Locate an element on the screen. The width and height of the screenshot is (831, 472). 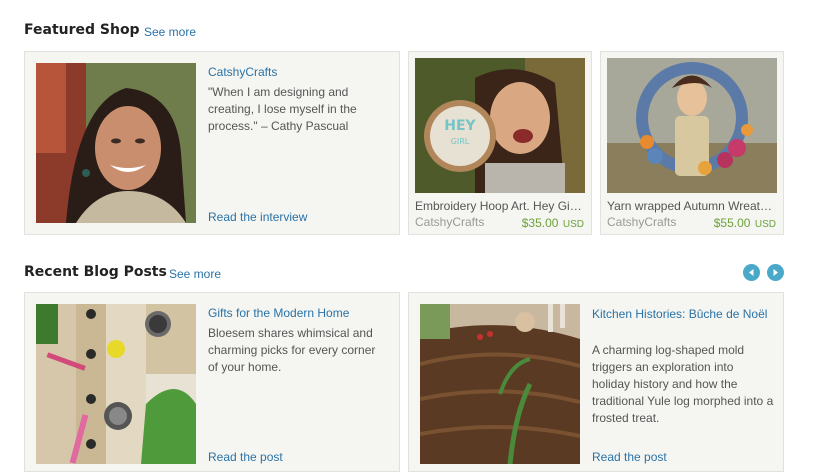
blog-see-more-link: See more is located at coordinates (195, 274).